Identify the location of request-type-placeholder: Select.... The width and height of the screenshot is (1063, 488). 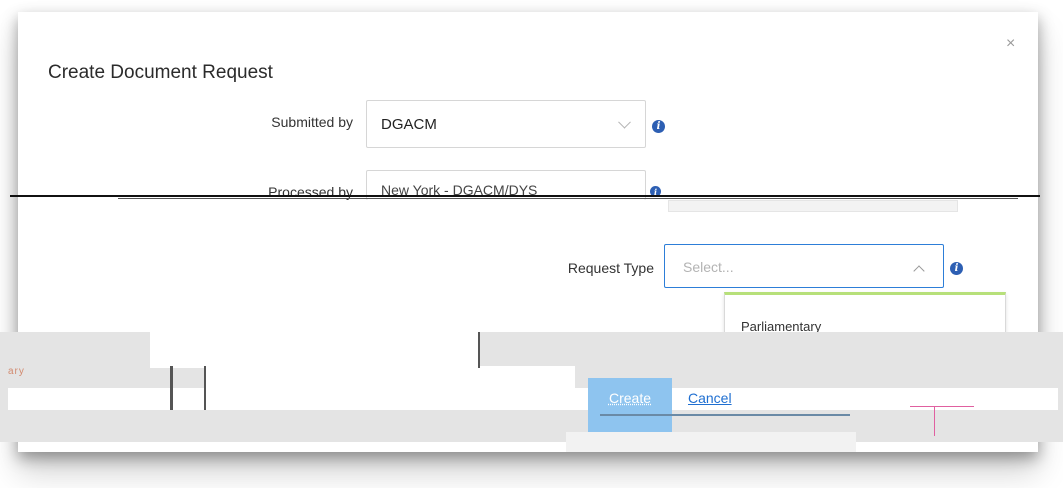
(708, 267).